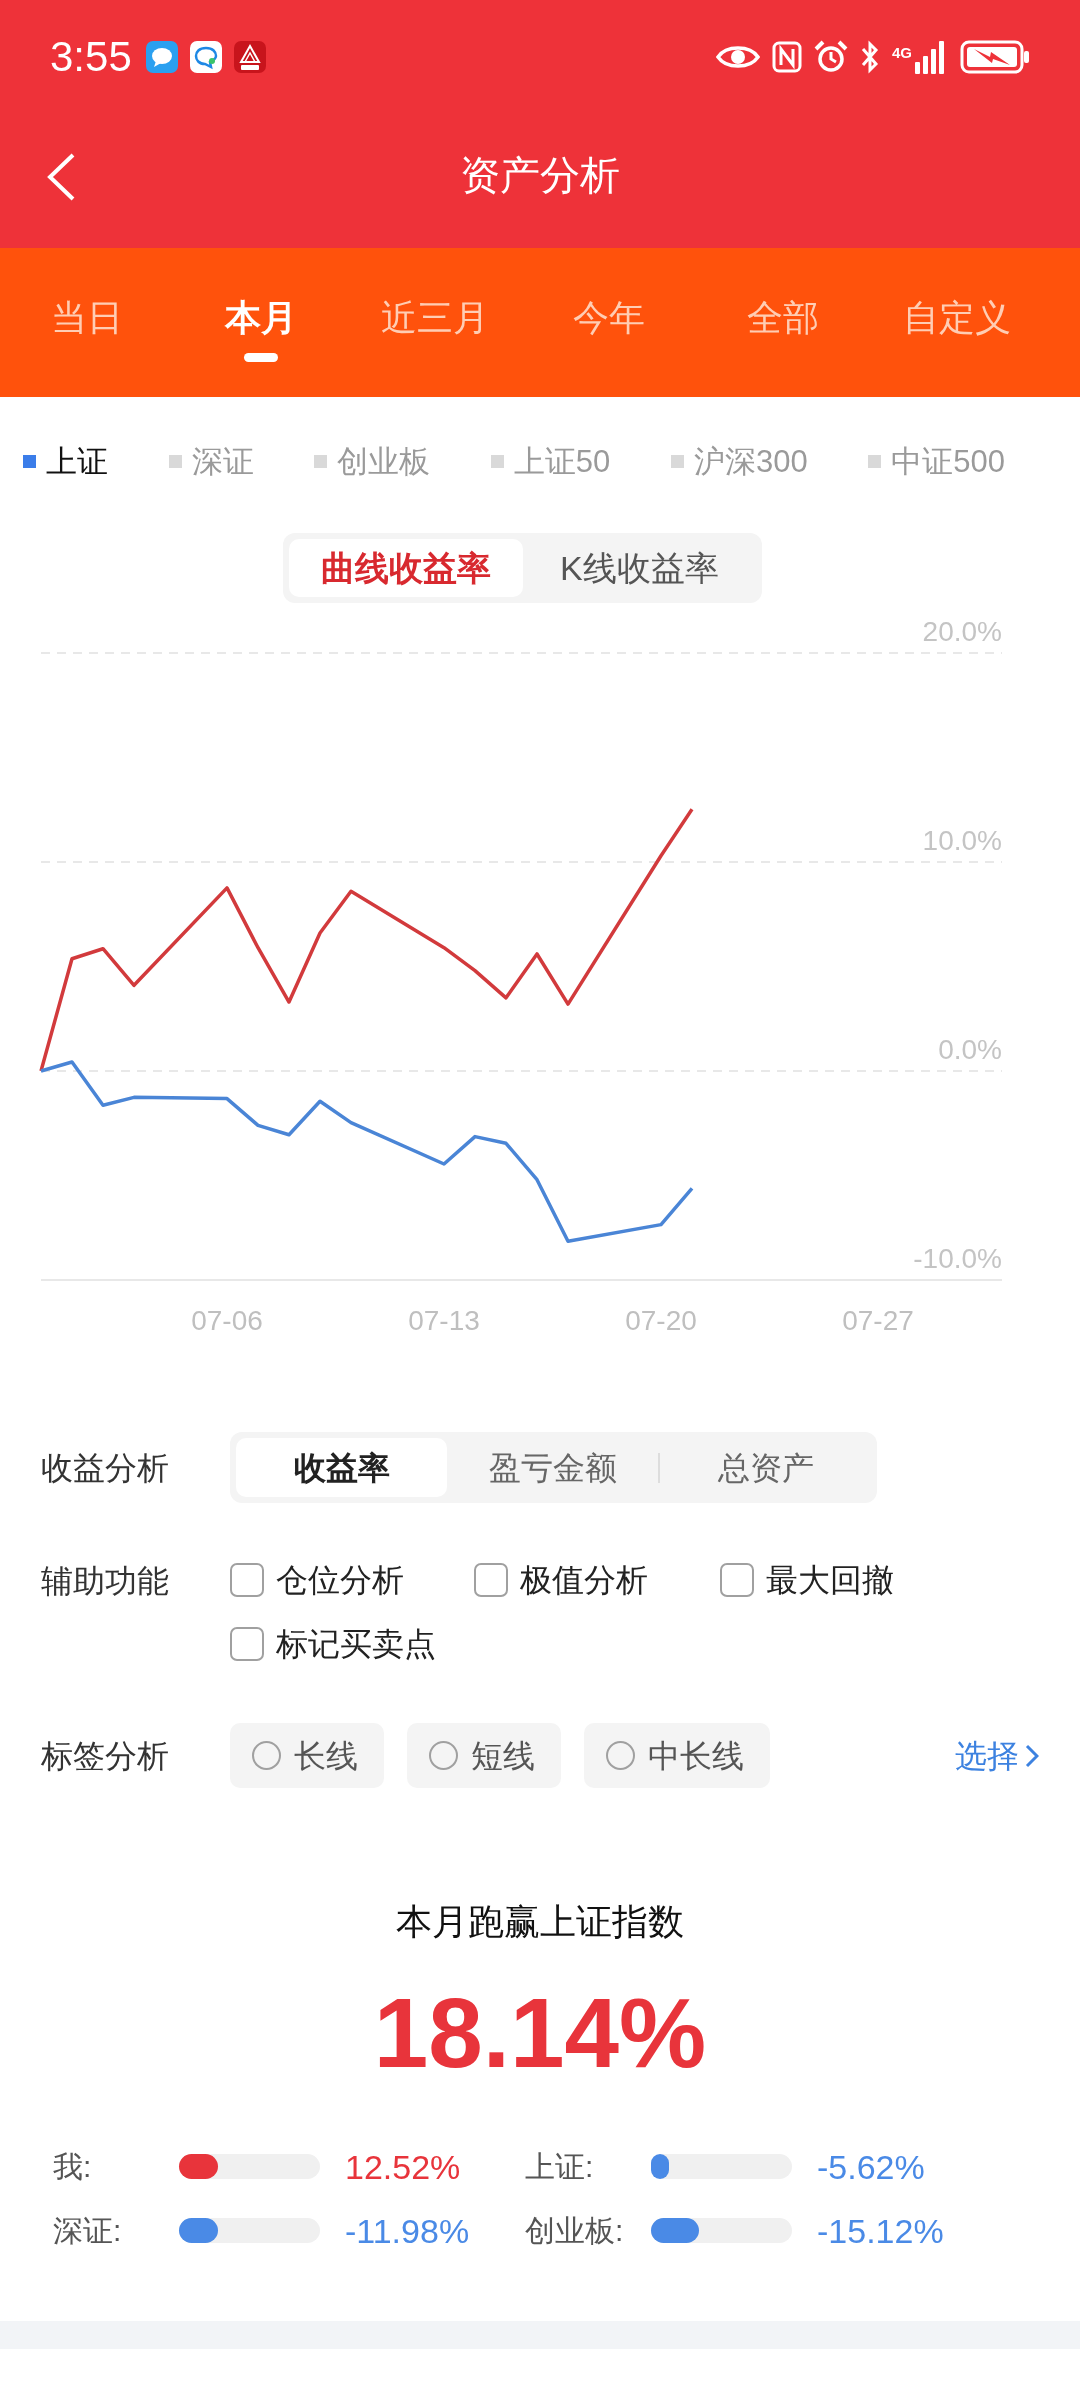 Image resolution: width=1080 pixels, height=2400 pixels. Describe the element at coordinates (88, 2230) in the screenshot. I see `comparison-label: 深证:` at that location.